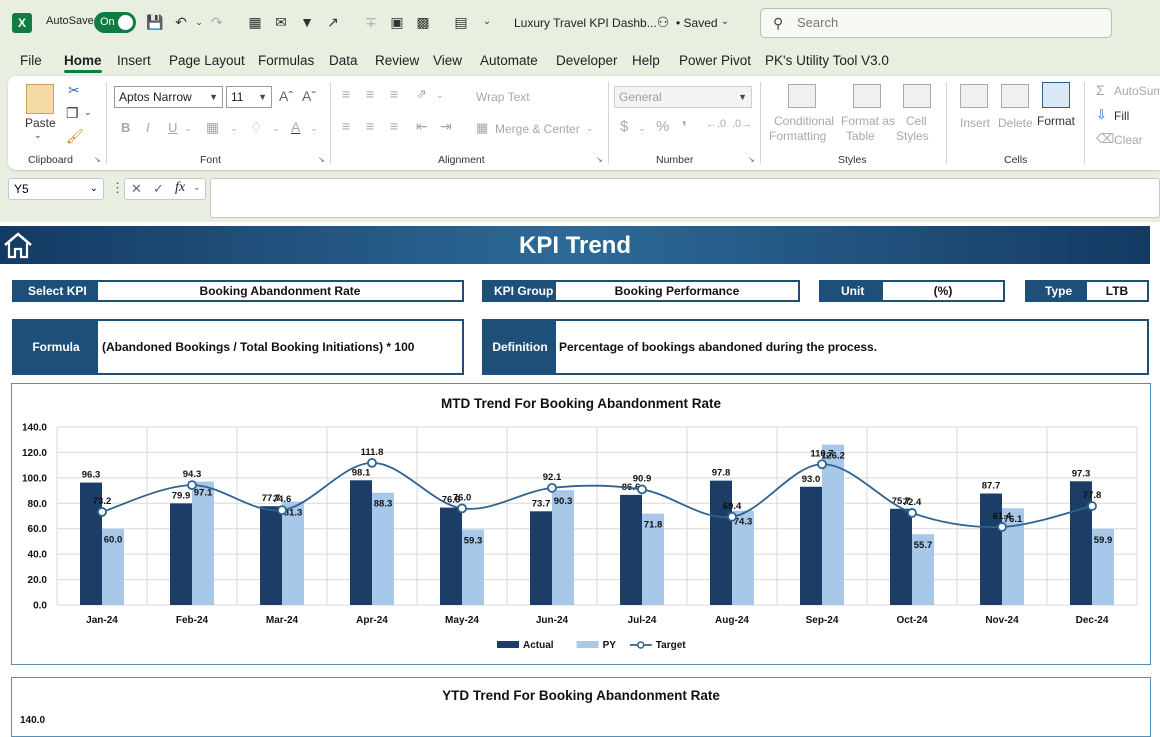 This screenshot has width=1160, height=737. I want to click on format-cells-button: Format, so click(1056, 121).